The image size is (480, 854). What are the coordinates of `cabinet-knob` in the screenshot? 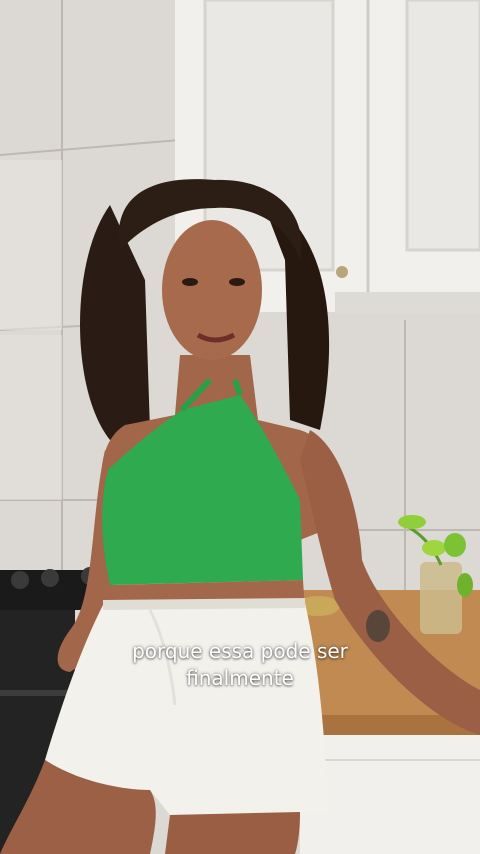 It's located at (342, 272).